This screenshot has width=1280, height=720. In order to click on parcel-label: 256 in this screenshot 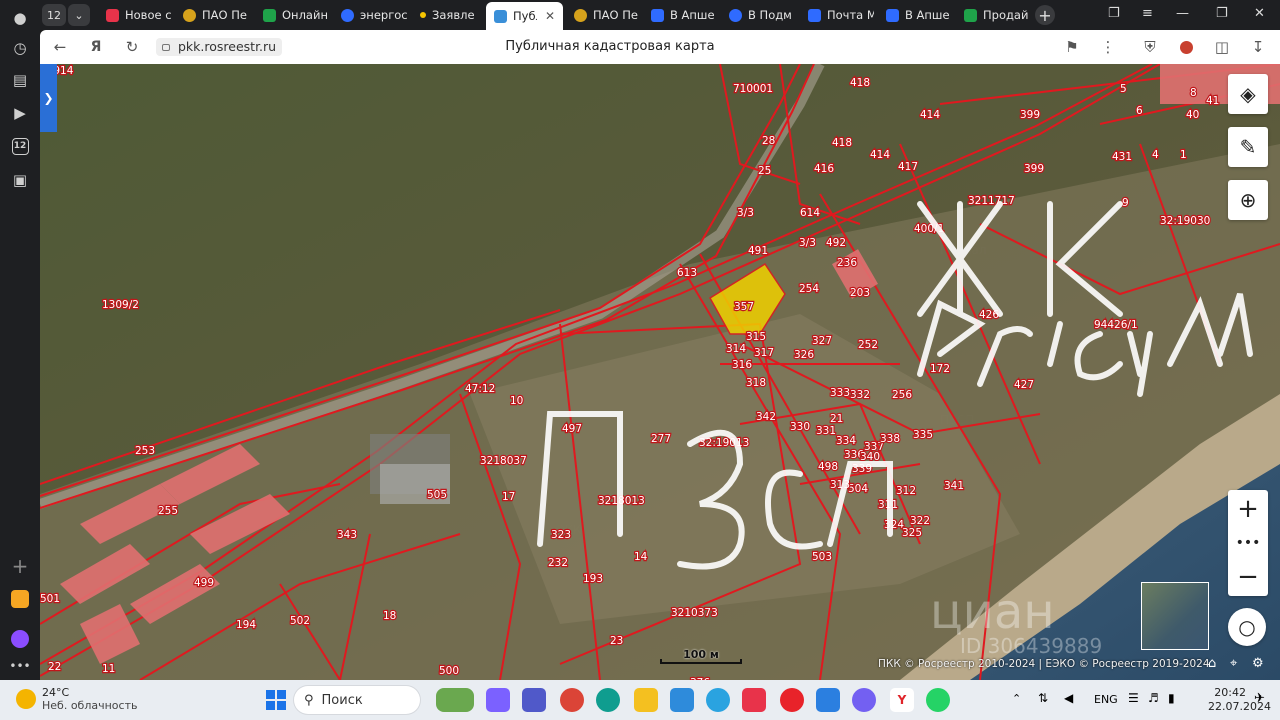, I will do `click(902, 395)`.